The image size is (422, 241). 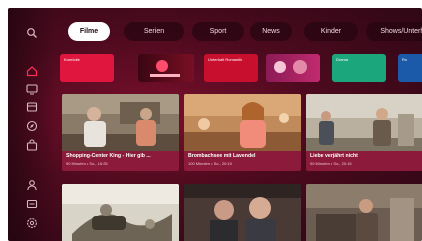 I want to click on tab-shows-unterhaltung: Shows/Unterhalt, so click(x=394, y=31).